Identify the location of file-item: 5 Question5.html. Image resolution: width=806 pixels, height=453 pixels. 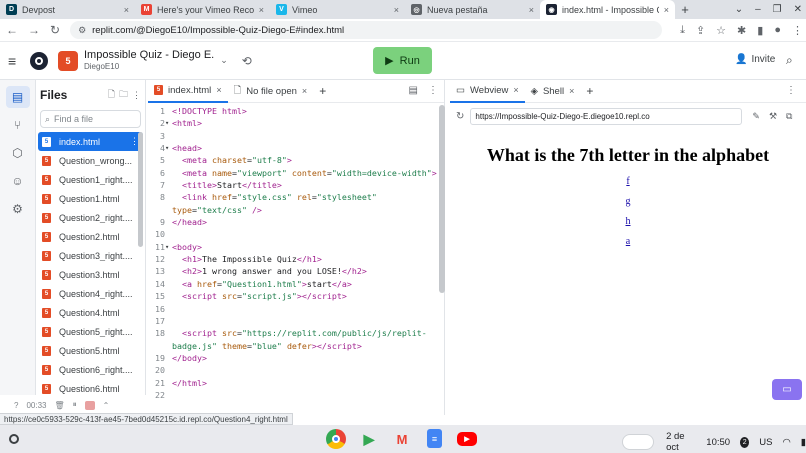
(90, 350).